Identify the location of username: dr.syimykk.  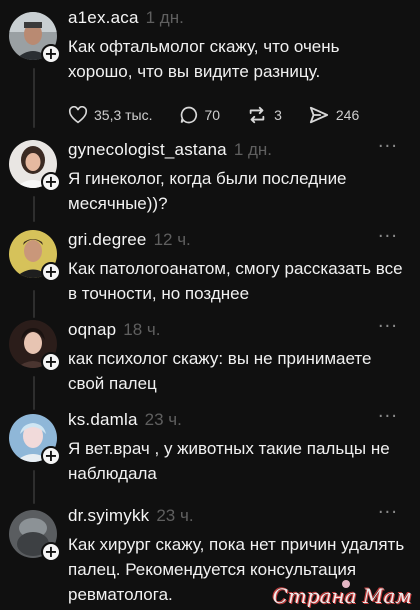
(108, 516).